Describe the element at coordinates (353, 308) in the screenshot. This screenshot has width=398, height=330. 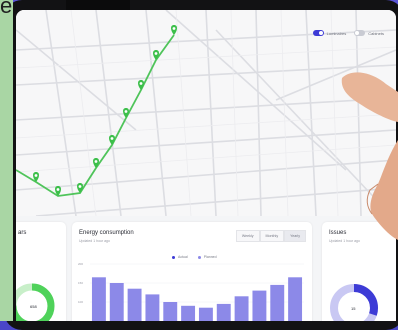
I see `issues-donut-value: 15` at that location.